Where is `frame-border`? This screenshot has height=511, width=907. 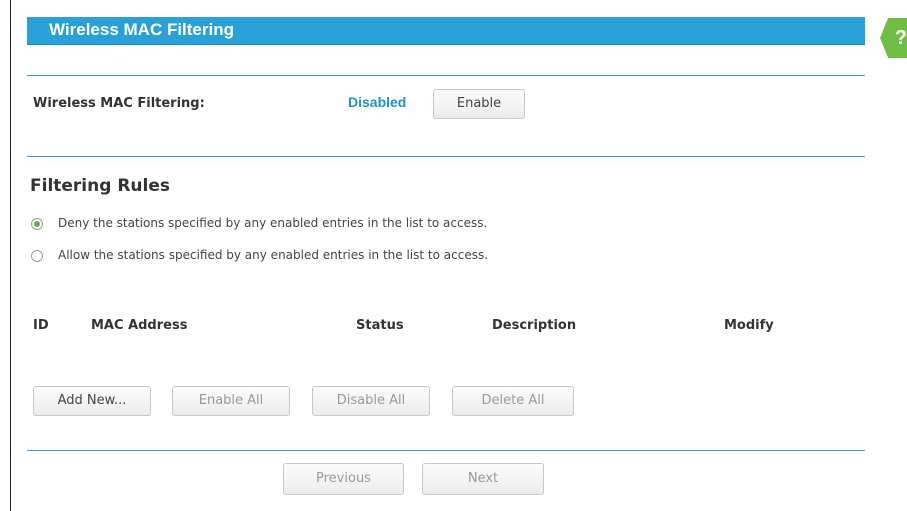 frame-border is located at coordinates (10, 255).